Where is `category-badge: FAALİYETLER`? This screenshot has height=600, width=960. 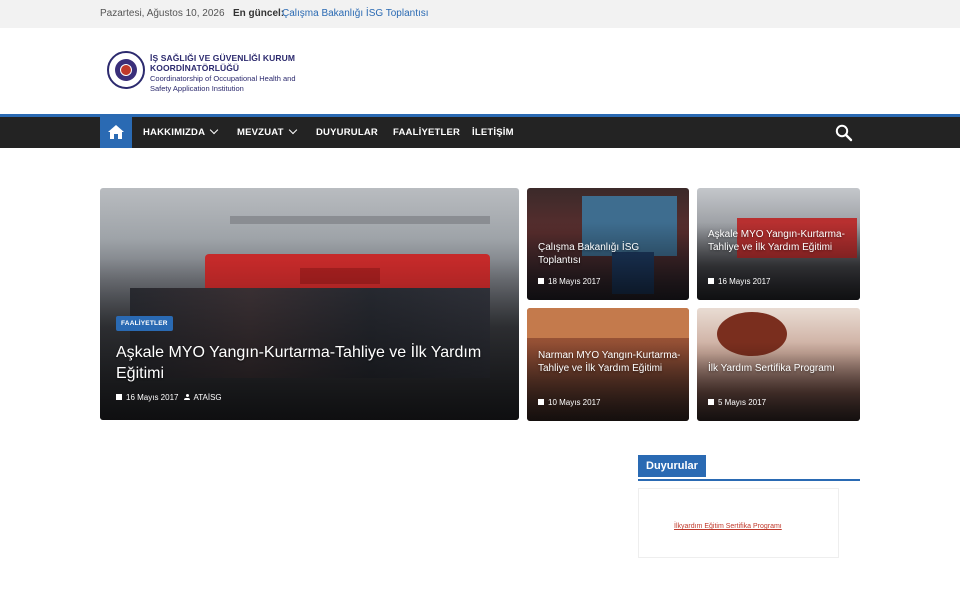 category-badge: FAALİYETLER is located at coordinates (144, 323).